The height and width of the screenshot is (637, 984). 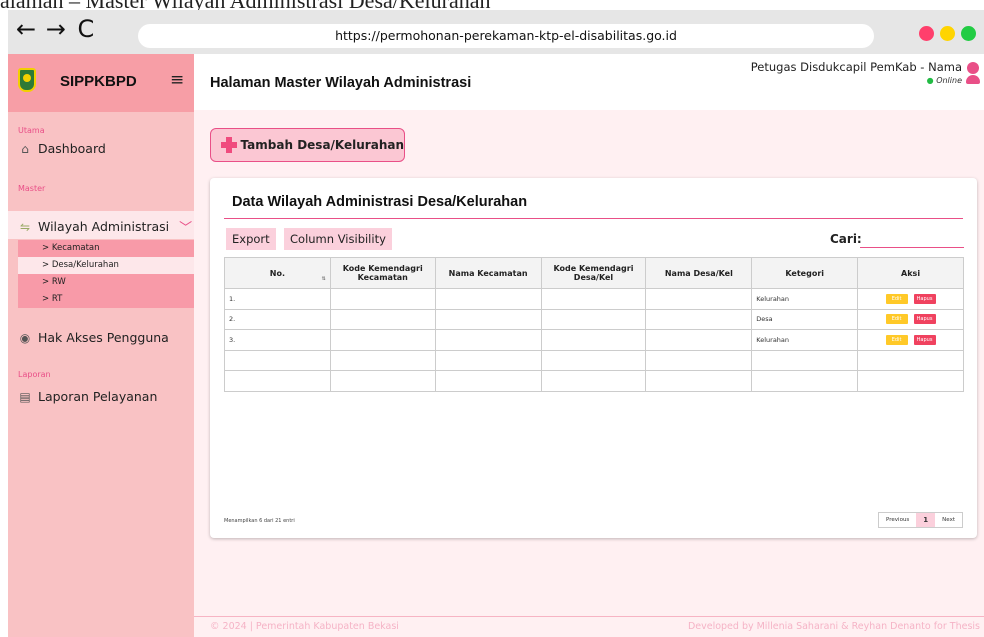 What do you see at coordinates (856, 80) in the screenshot?
I see `user-status: ● Online` at bounding box center [856, 80].